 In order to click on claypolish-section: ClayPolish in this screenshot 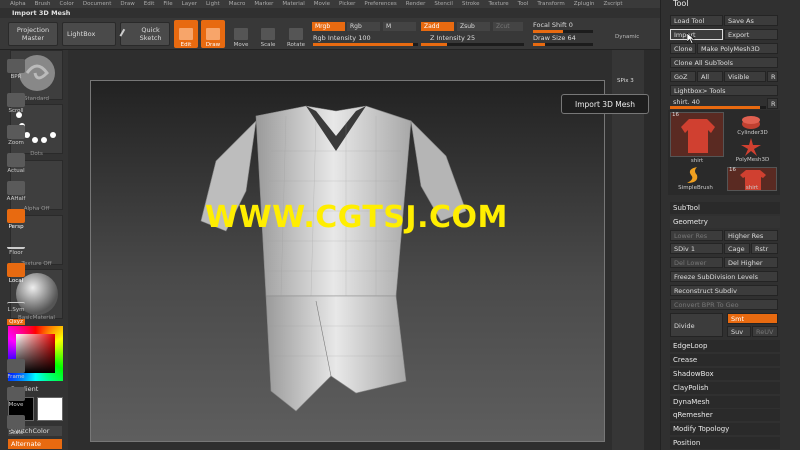, I will do `click(725, 388)`.